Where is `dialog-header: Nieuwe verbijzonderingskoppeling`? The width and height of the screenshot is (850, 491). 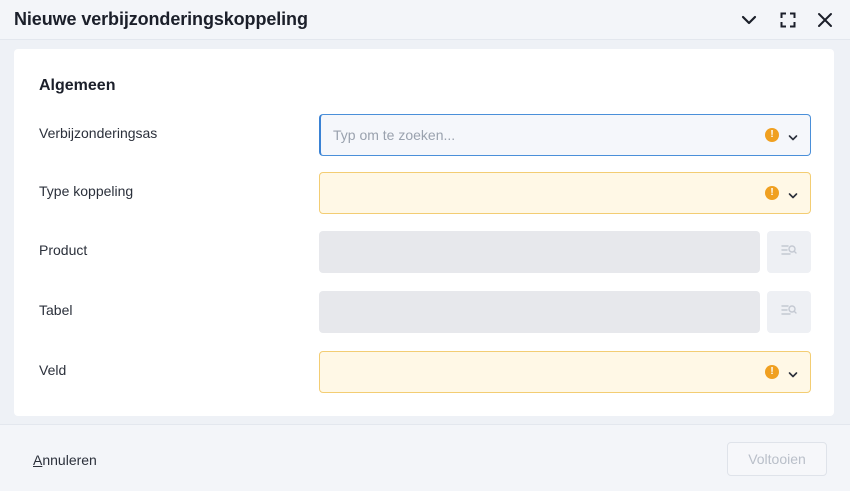 dialog-header: Nieuwe verbijzonderingskoppeling is located at coordinates (425, 20).